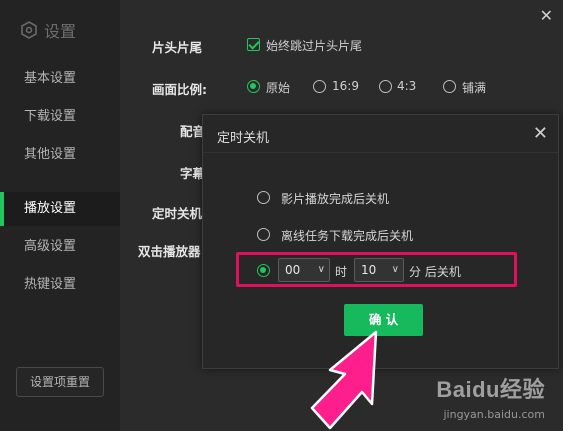 Image resolution: width=563 pixels, height=431 pixels. Describe the element at coordinates (369, 270) in the screenshot. I see `minutes-value: 10` at that location.